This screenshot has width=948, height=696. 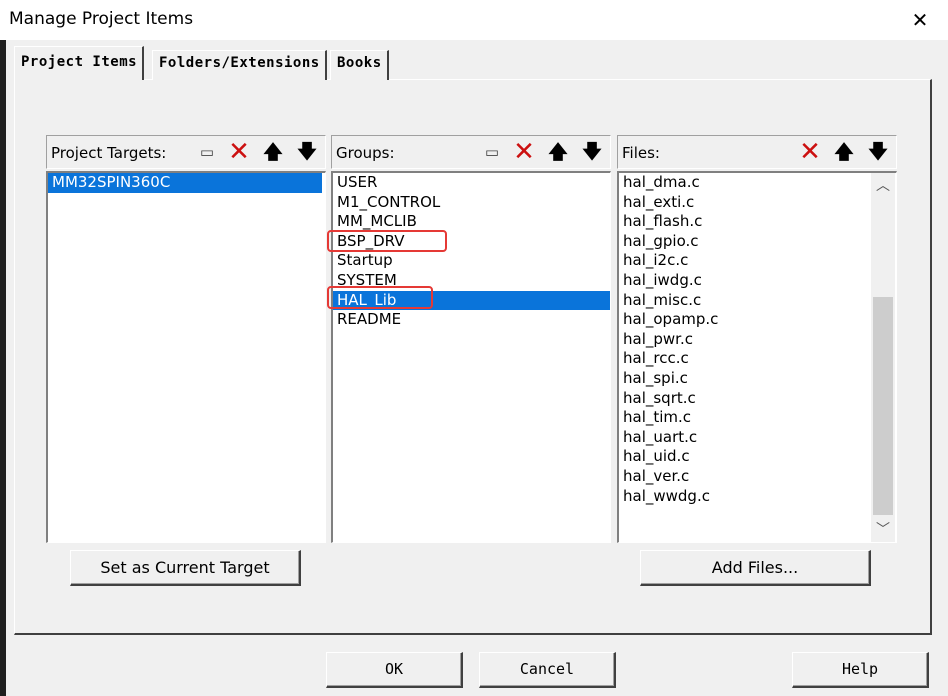 What do you see at coordinates (186, 152) in the screenshot?
I see `project-targets-header: Project Targets: ▭ ✕ 🡅 🡇` at bounding box center [186, 152].